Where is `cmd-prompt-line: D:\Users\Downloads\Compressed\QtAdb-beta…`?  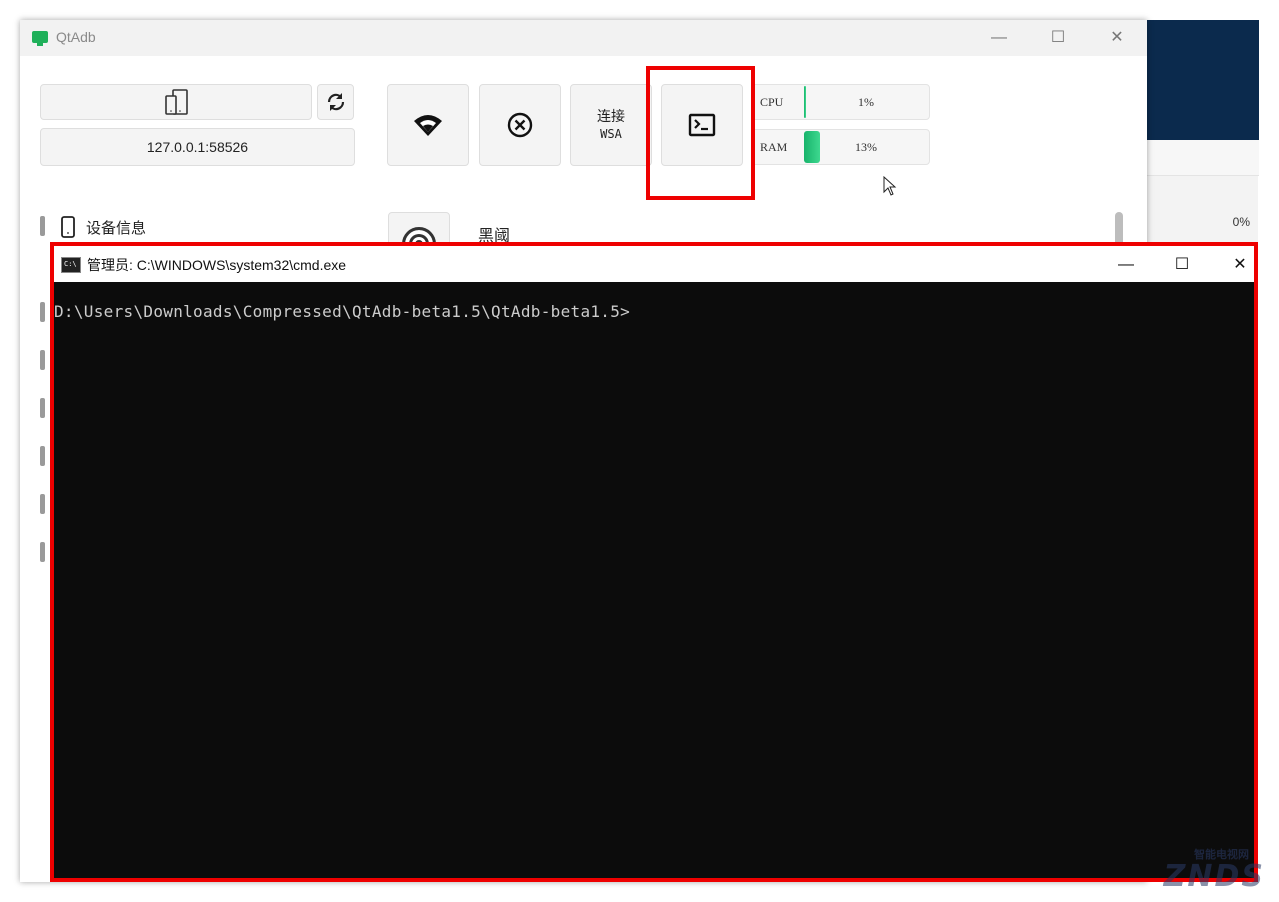
cmd-prompt-line: D:\Users\Downloads\Compressed\QtAdb-beta… is located at coordinates (342, 311).